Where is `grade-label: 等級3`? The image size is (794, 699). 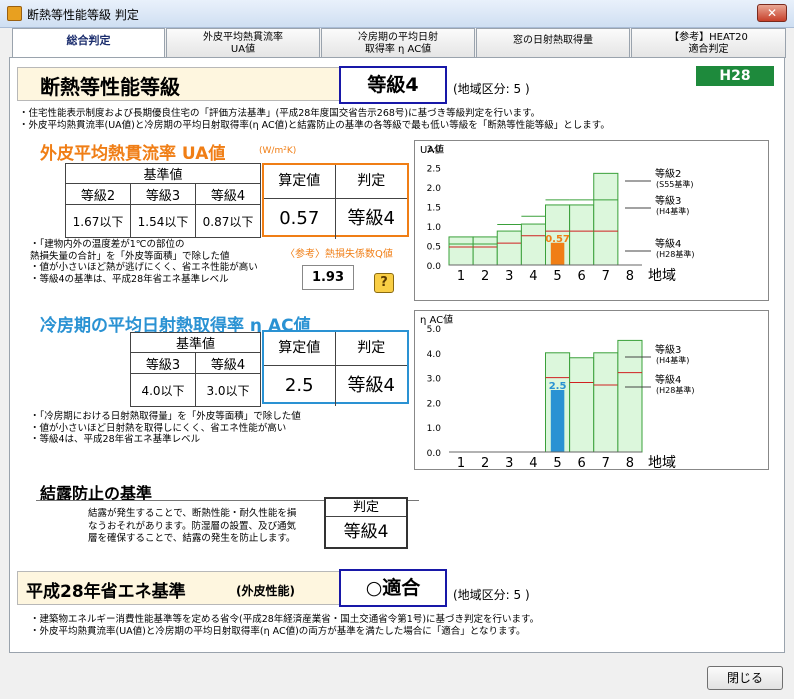 grade-label: 等級3 is located at coordinates (163, 194).